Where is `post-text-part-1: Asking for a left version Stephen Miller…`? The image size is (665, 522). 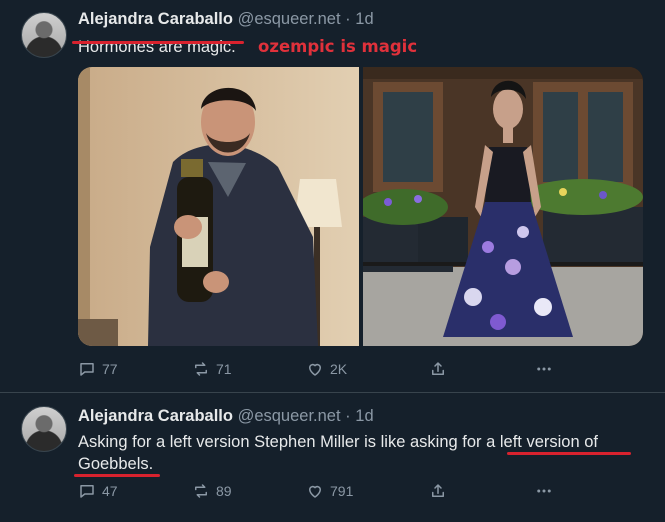
post-text-part-1: Asking for a left version Stephen Miller… is located at coordinates (282, 442).